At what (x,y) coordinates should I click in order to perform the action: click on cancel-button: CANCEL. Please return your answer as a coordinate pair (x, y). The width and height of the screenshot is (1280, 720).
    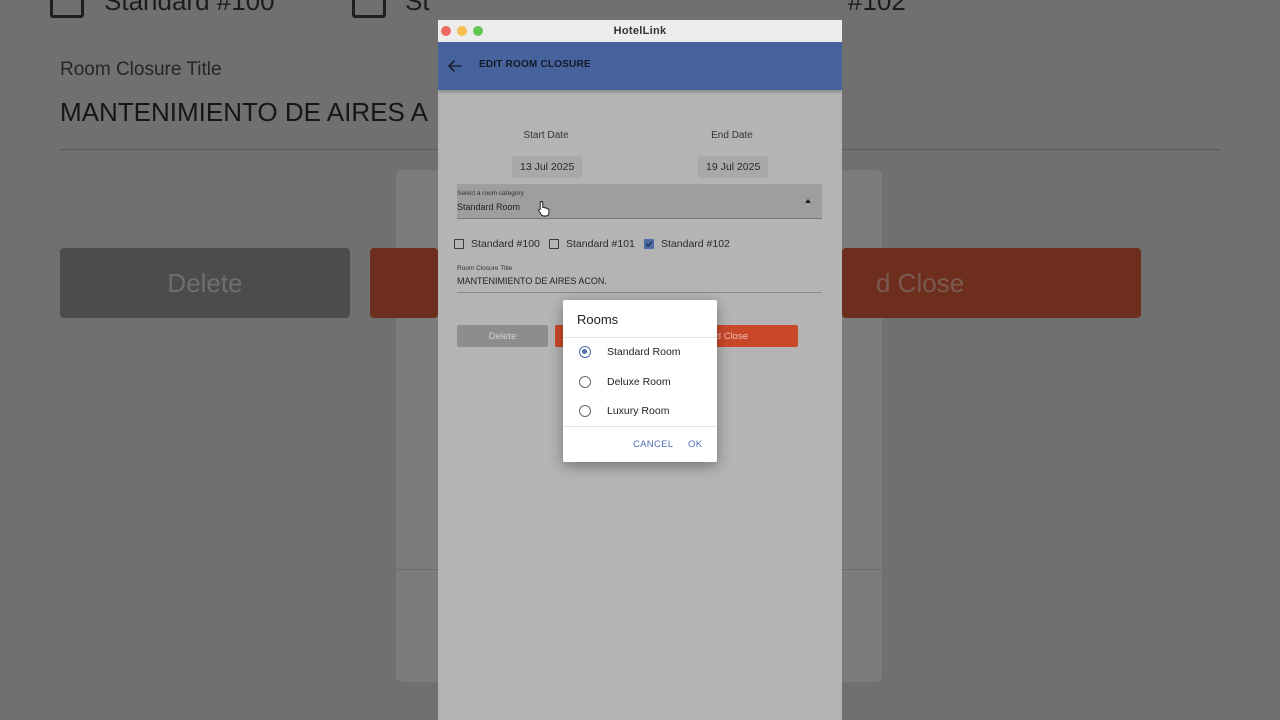
    Looking at the image, I should click on (653, 444).